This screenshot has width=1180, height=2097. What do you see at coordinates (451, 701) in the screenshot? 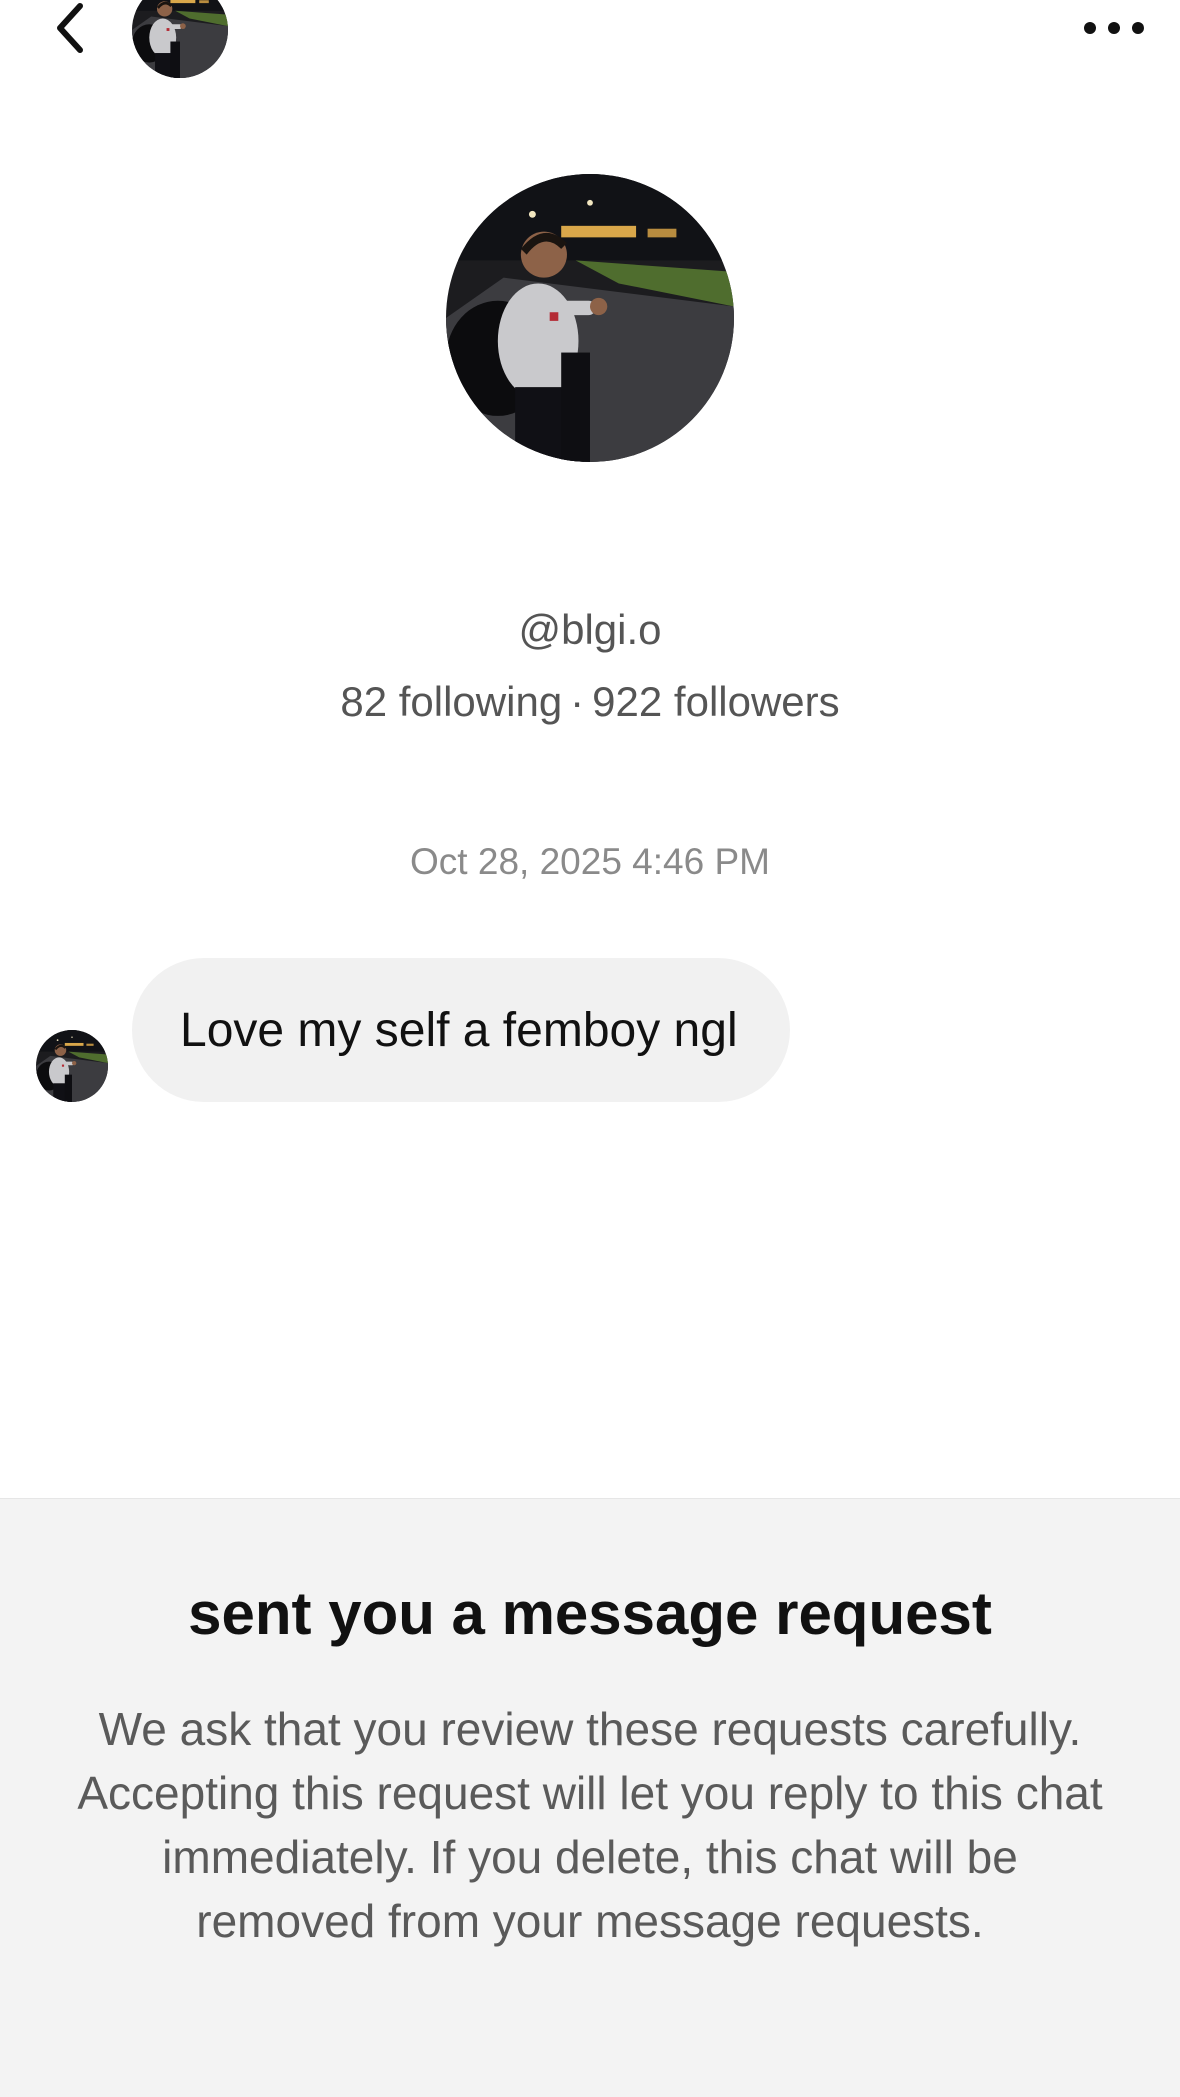
I see `following-count: 82 following` at bounding box center [451, 701].